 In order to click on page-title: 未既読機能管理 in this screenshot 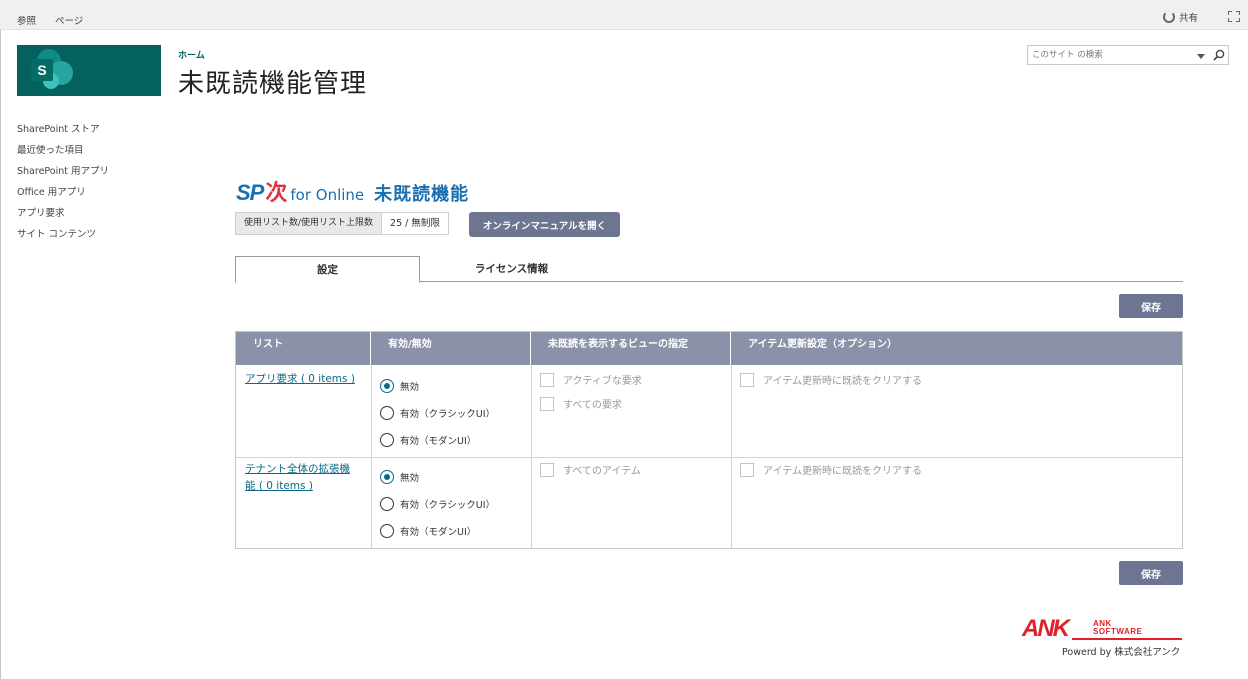, I will do `click(273, 84)`.